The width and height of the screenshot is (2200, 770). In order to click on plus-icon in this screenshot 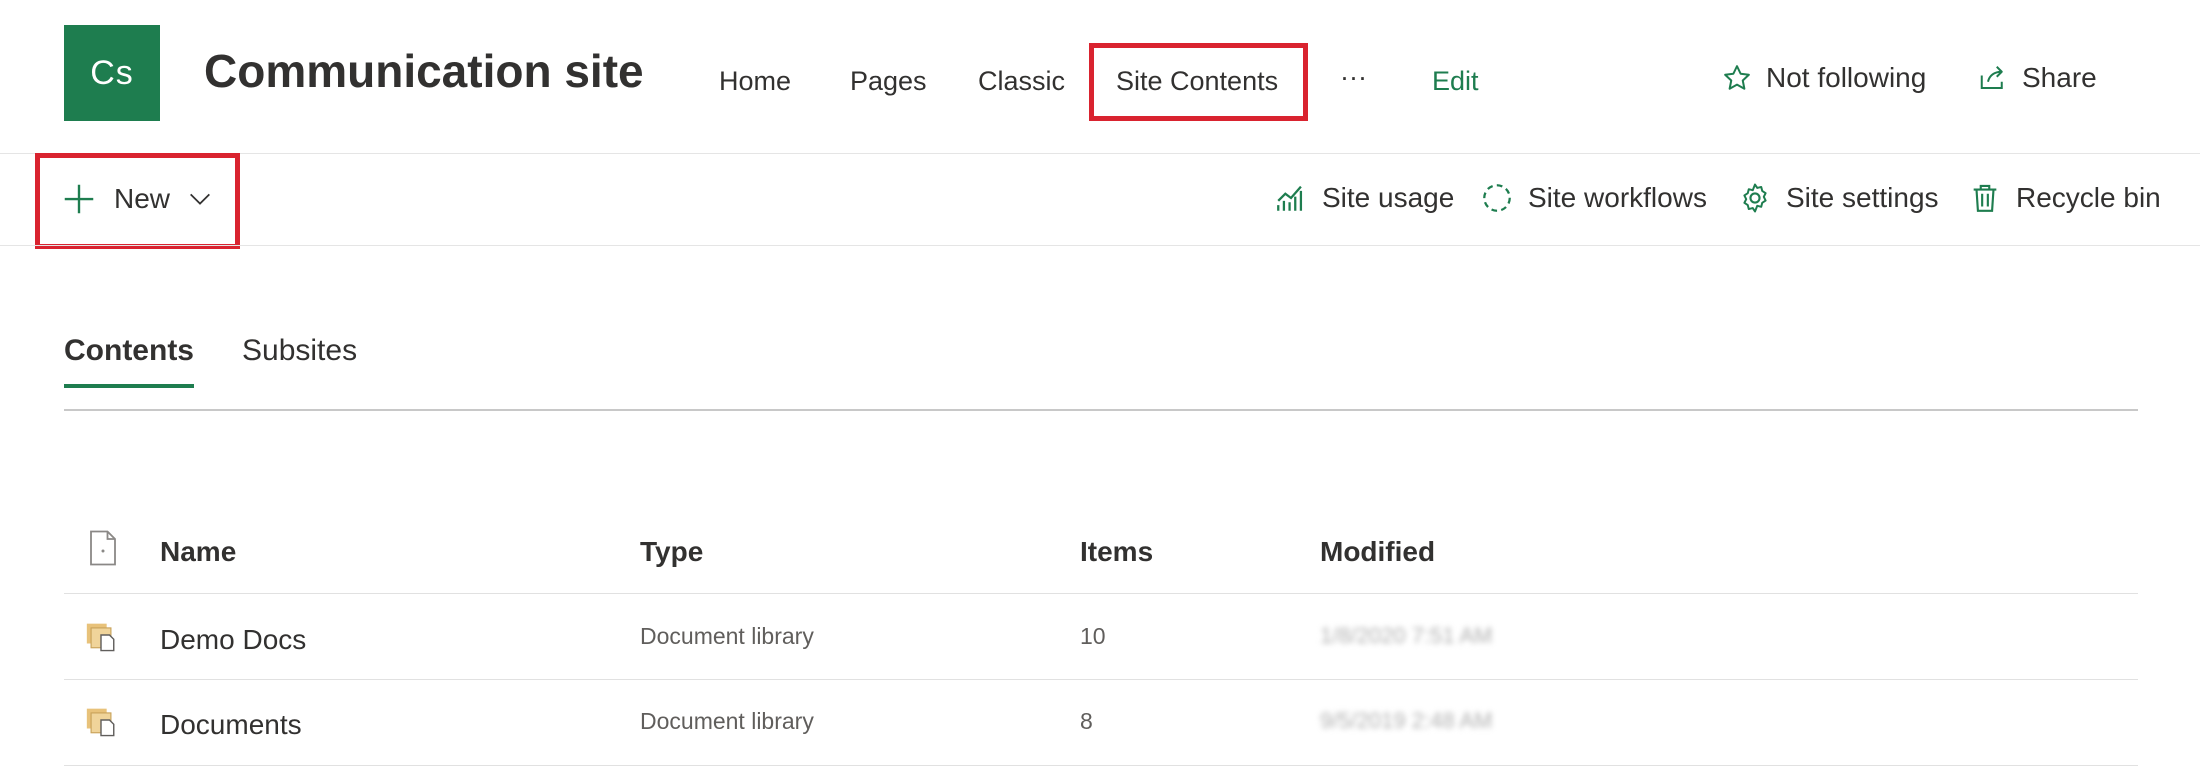, I will do `click(79, 199)`.